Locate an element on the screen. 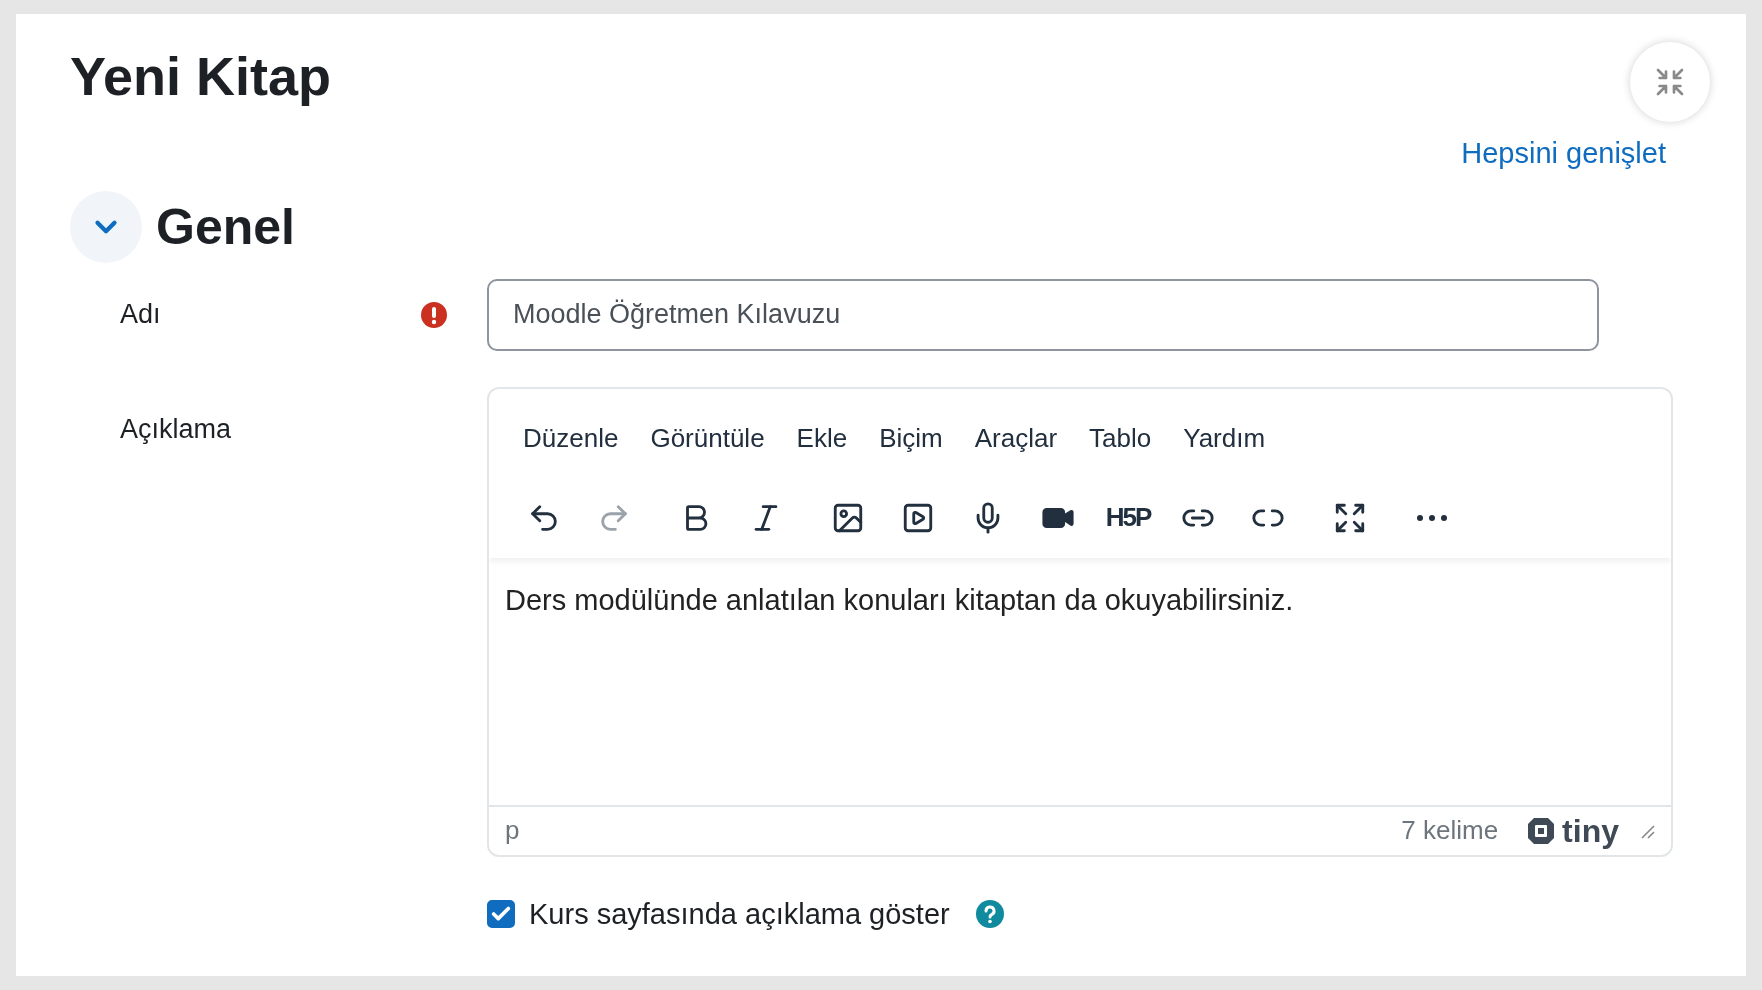  collapse-icon is located at coordinates (1670, 82).